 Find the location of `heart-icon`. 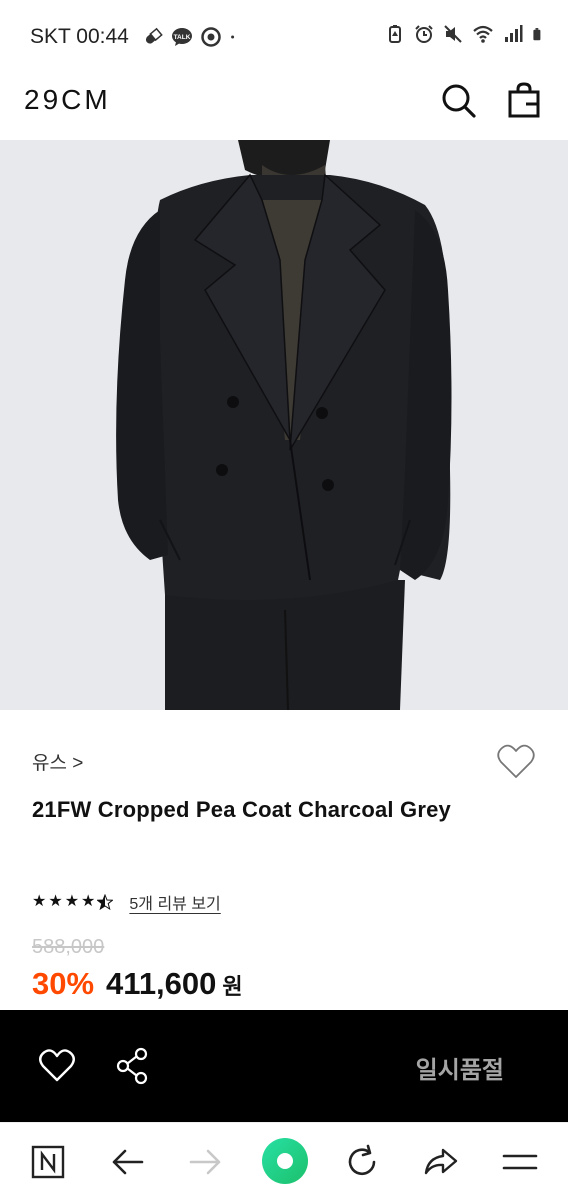

heart-icon is located at coordinates (57, 1066).